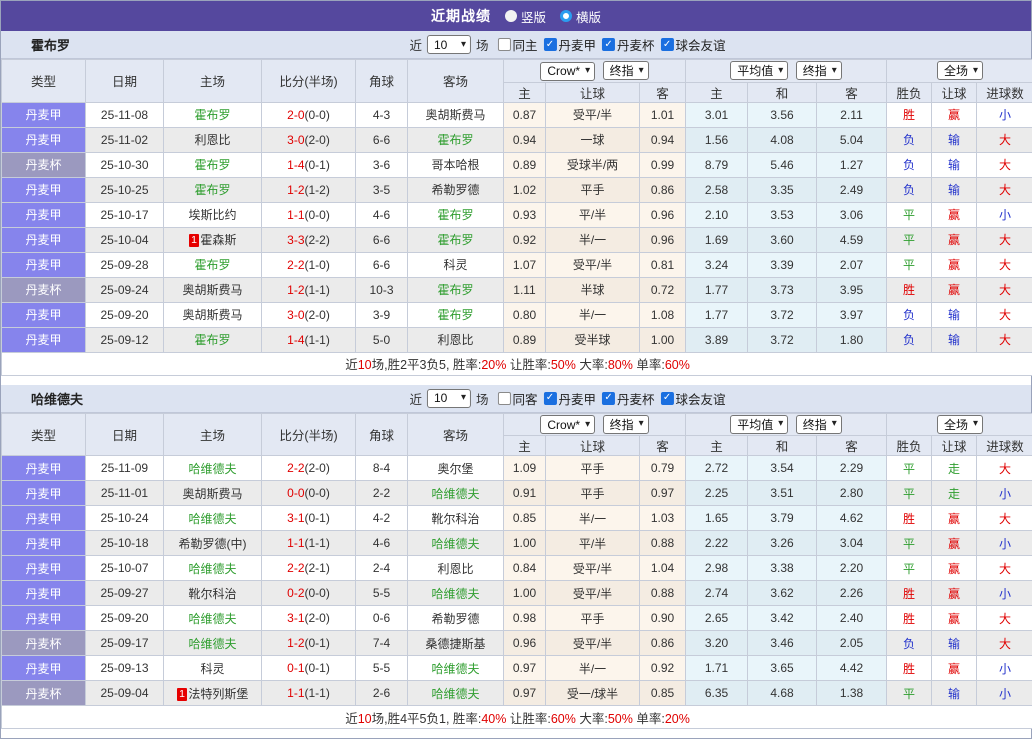 The width and height of the screenshot is (1032, 739). What do you see at coordinates (456, 643) in the screenshot?
I see `cell-away-team: 桑德捷斯基` at bounding box center [456, 643].